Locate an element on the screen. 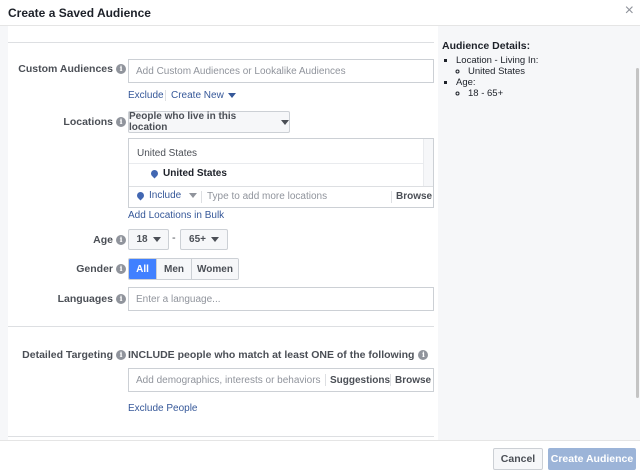 This screenshot has height=470, width=640. include-dropdown: Include is located at coordinates (166, 195).